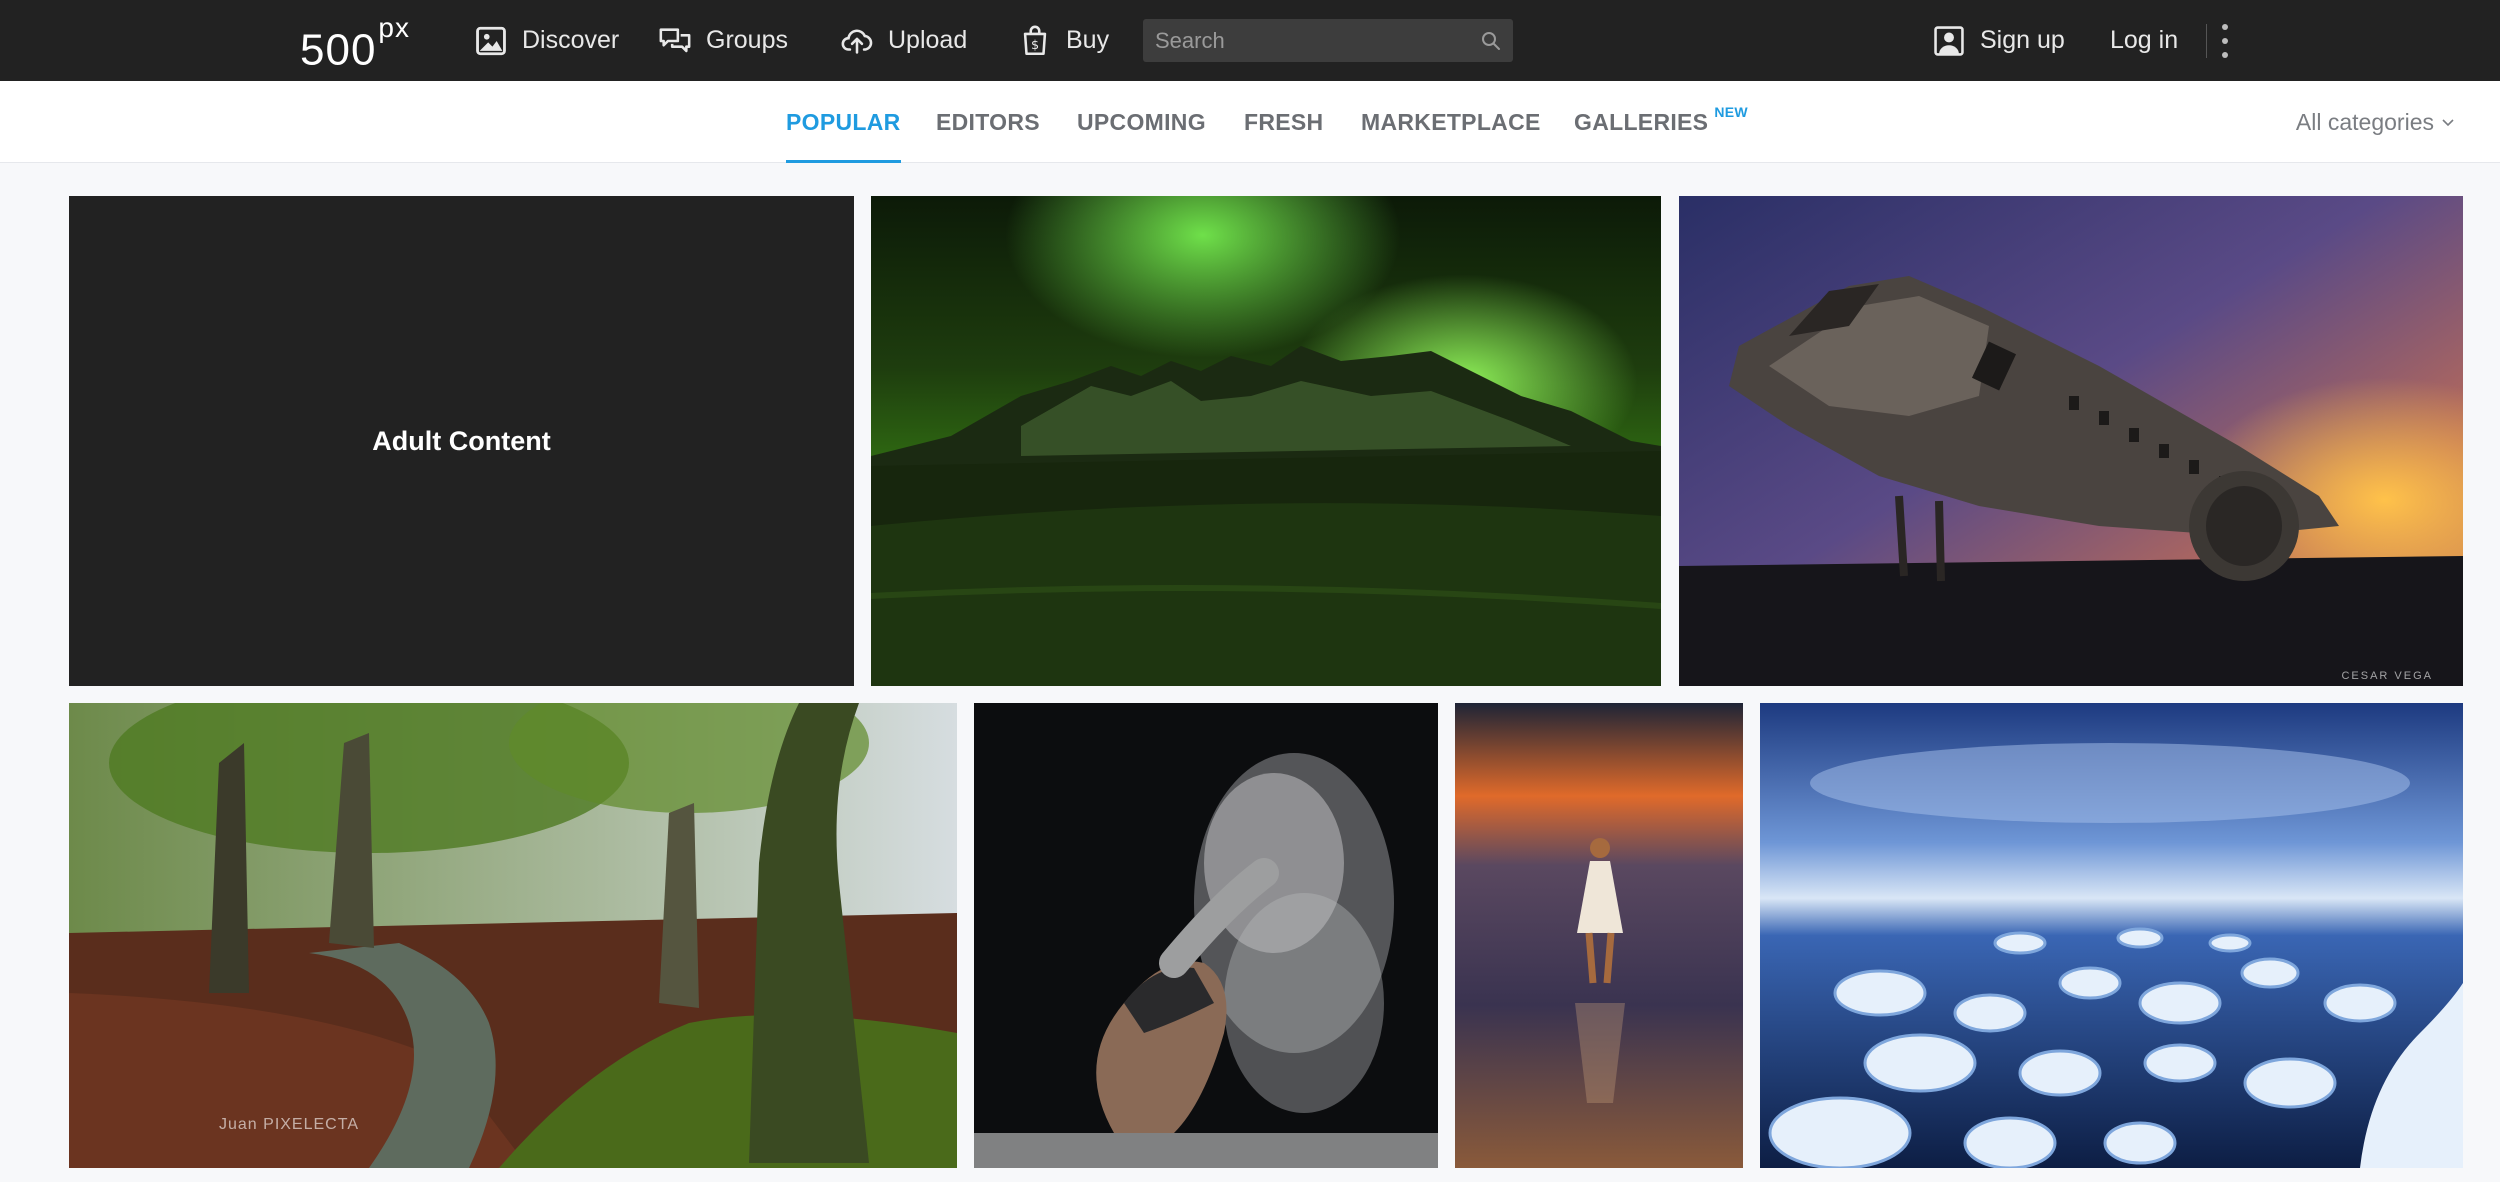 The width and height of the screenshot is (2500, 1182). I want to click on tab-marketplace-label: MARKETPLACE, so click(1451, 121).